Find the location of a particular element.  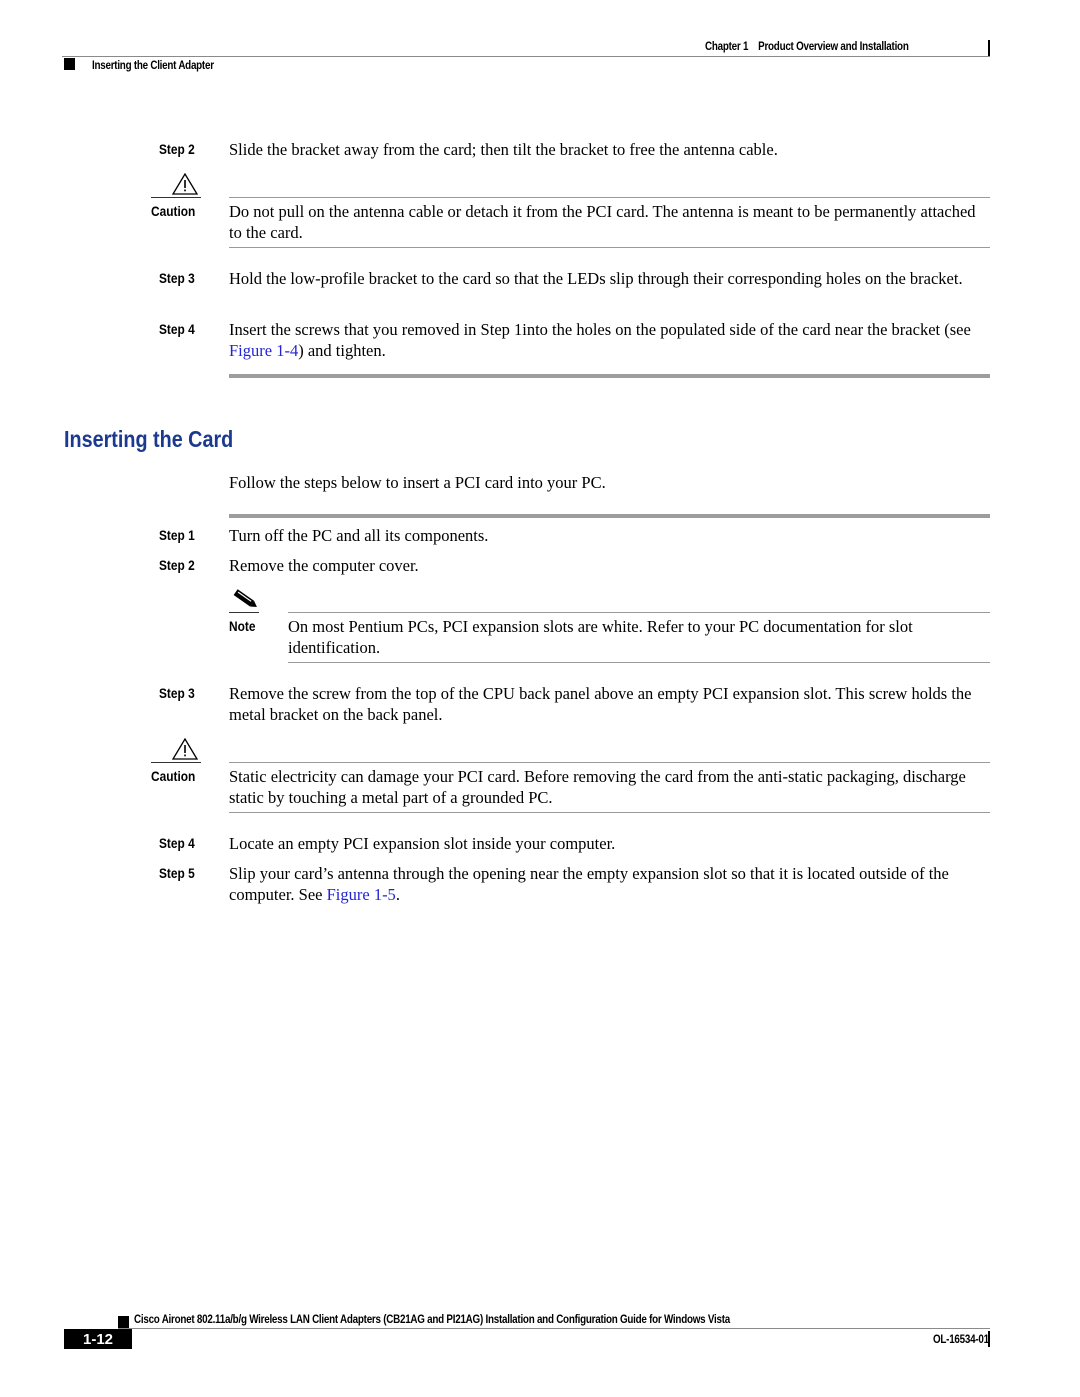

note-label: Note is located at coordinates (242, 626).